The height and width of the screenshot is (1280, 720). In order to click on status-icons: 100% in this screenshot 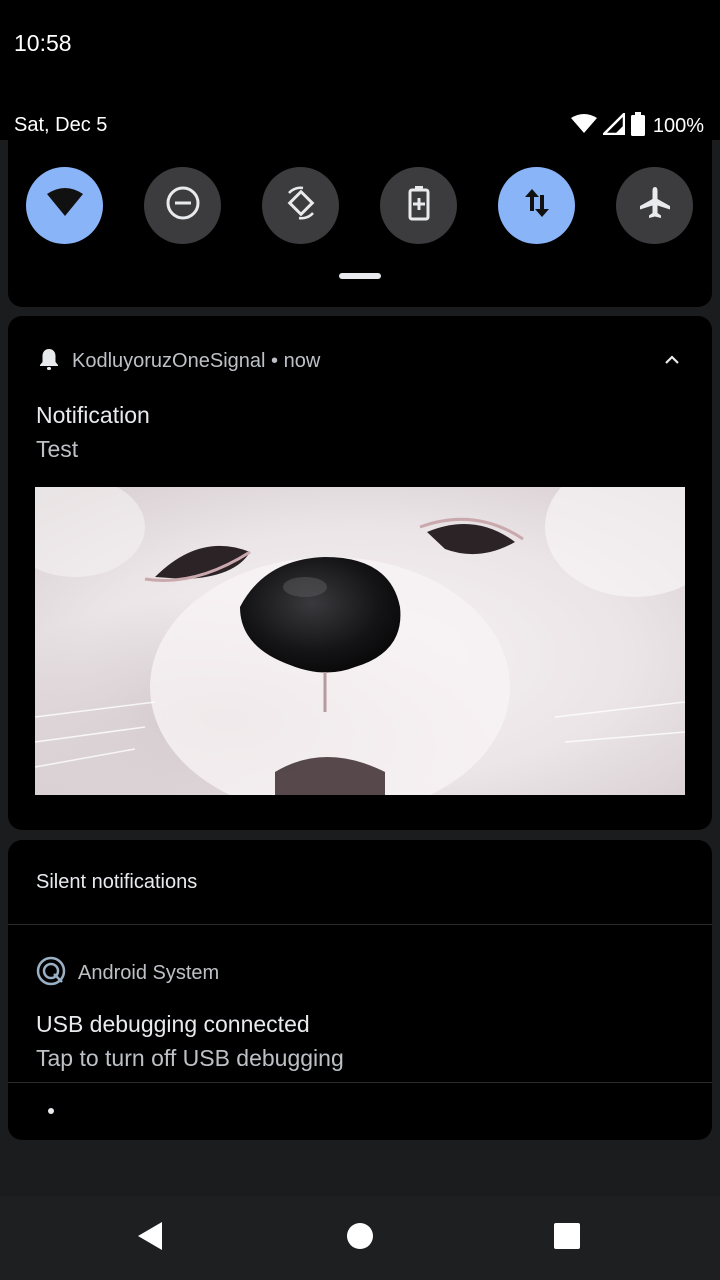, I will do `click(637, 125)`.